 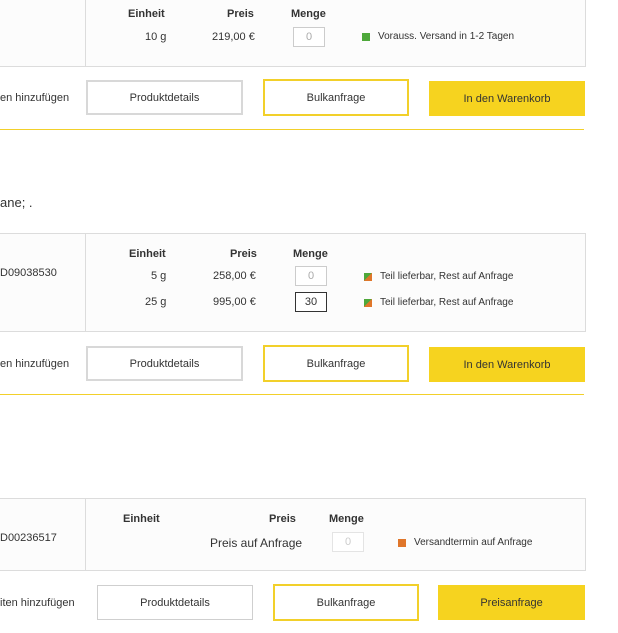 I want to click on add-to-favorites-link: iten hinzufügen, so click(x=37, y=603).